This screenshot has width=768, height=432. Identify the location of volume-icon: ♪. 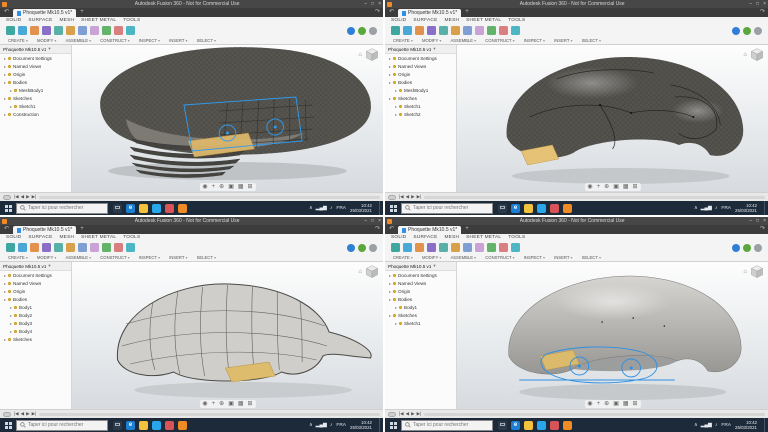
(331, 425).